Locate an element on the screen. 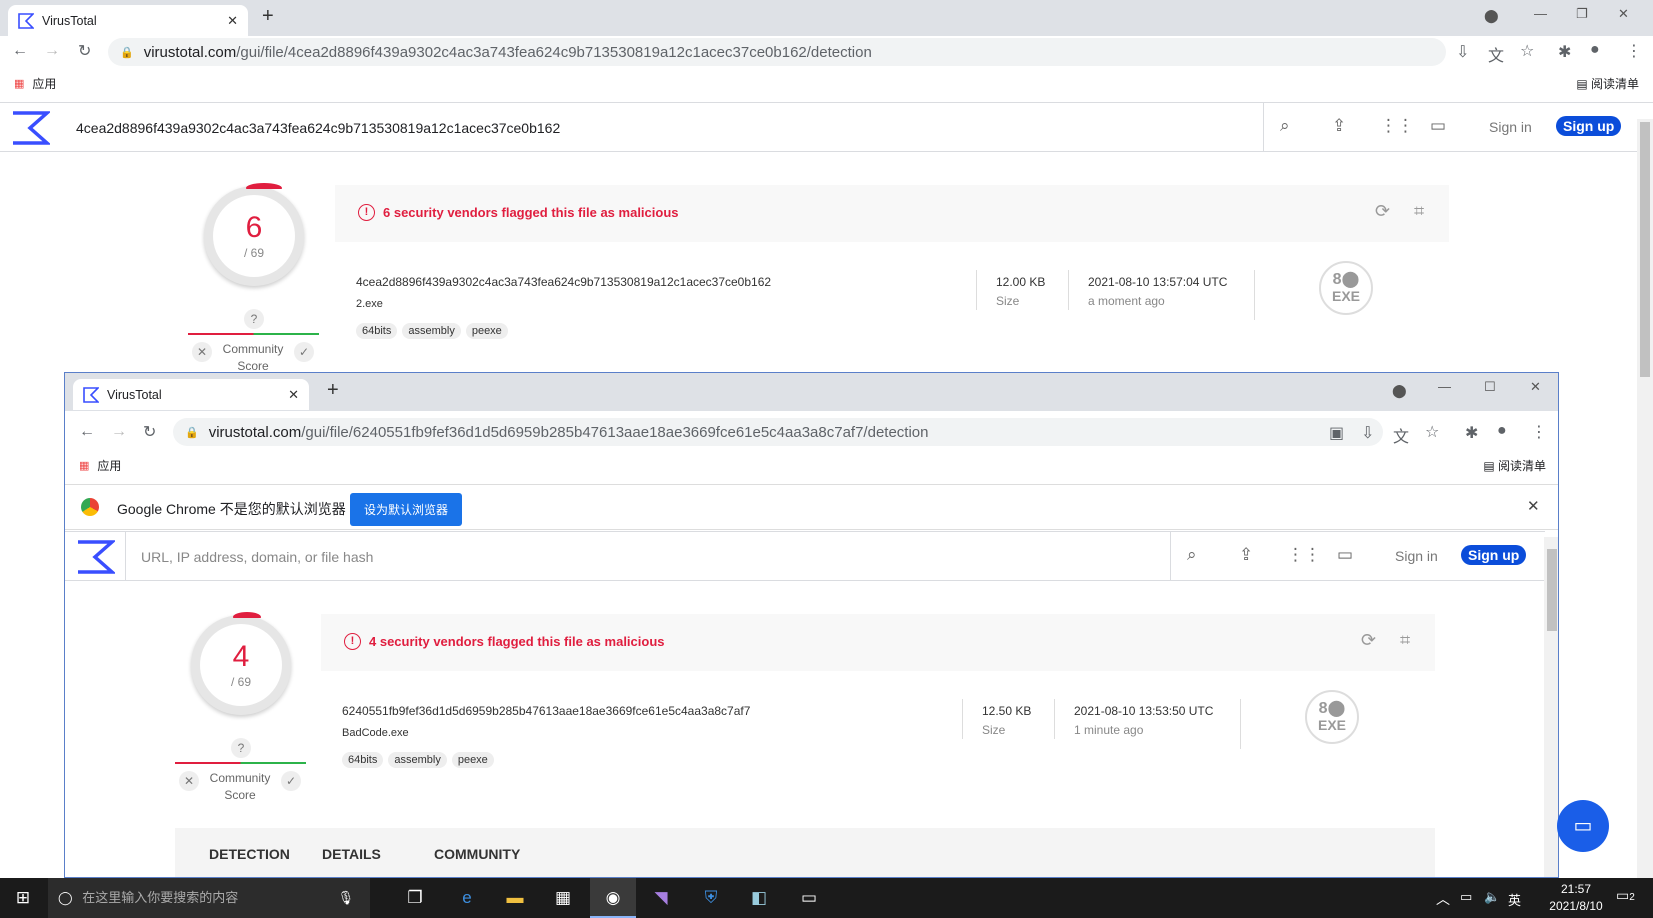  taskbar-search: ◯ 在这里输入你要搜索的内容 🎙 is located at coordinates (209, 898).